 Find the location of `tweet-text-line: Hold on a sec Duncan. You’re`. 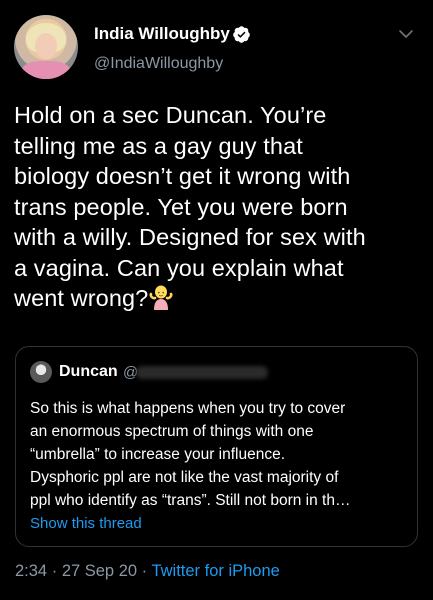

tweet-text-line: Hold on a sec Duncan. You’re is located at coordinates (170, 115).